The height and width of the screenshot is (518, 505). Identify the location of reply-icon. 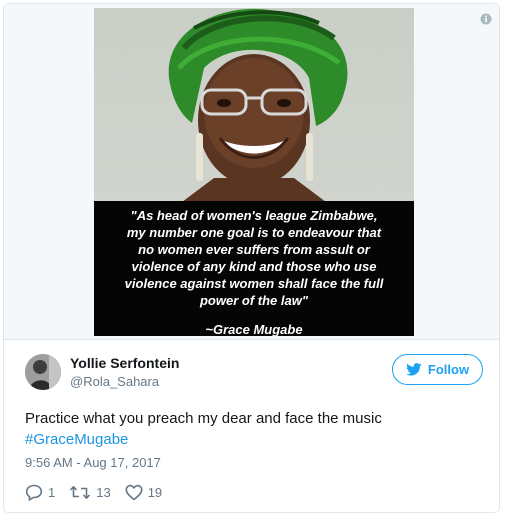
(34, 492).